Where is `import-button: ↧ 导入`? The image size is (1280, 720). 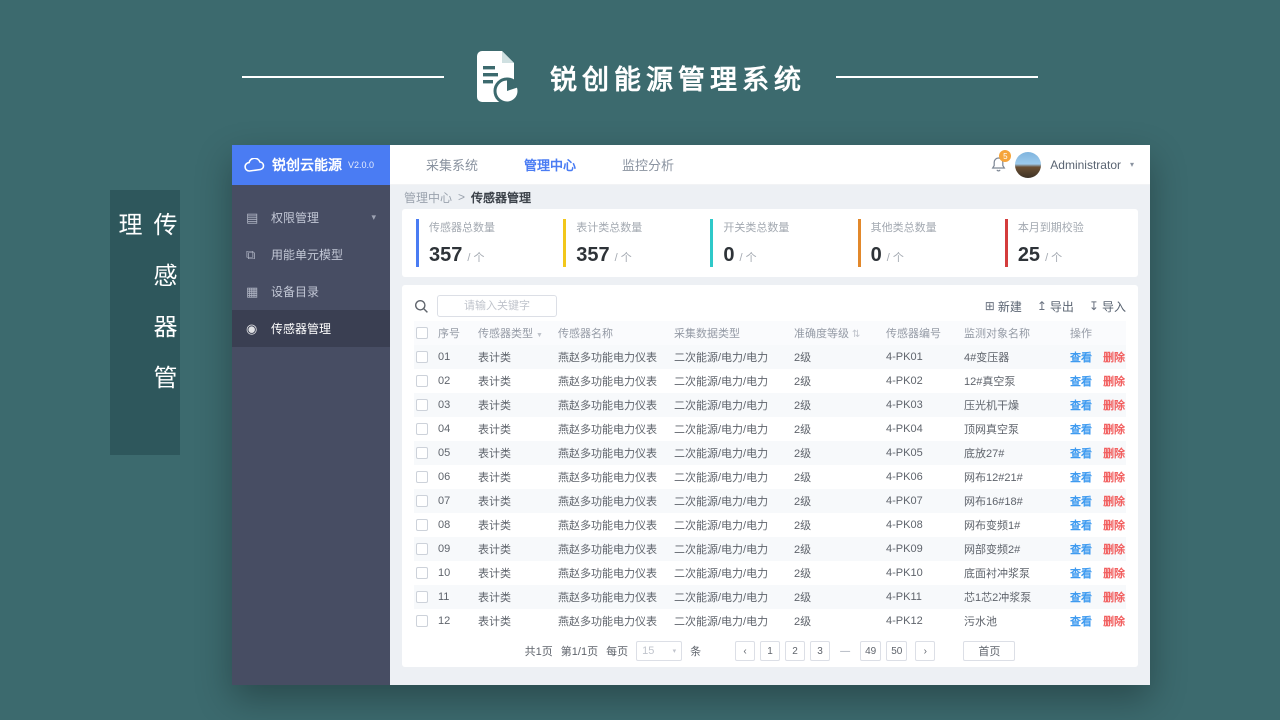
import-button: ↧ 导入 is located at coordinates (1107, 306).